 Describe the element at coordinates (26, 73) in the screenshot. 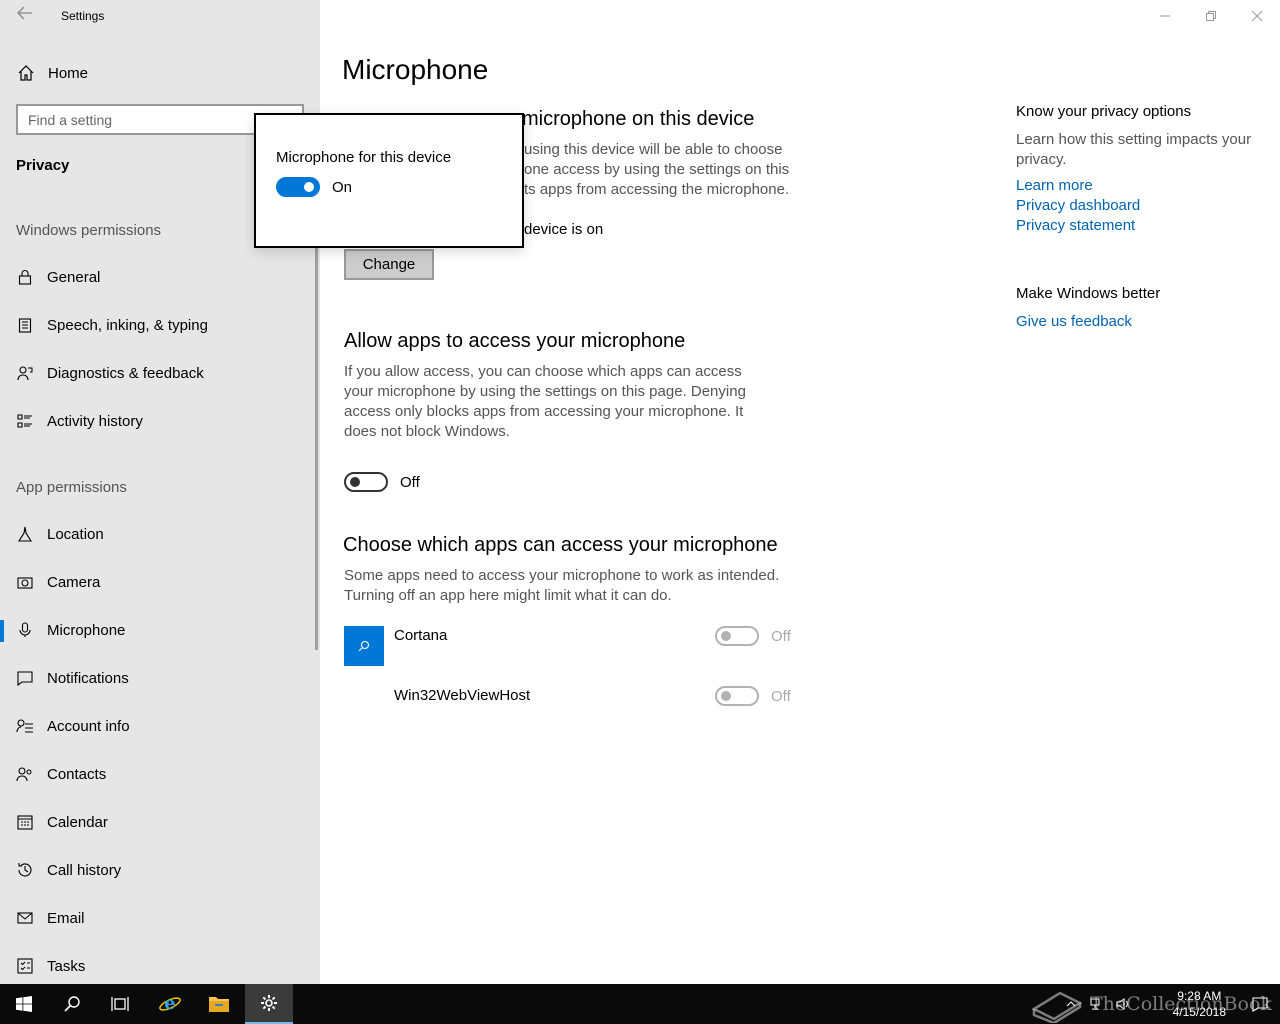

I see `home-icon` at that location.